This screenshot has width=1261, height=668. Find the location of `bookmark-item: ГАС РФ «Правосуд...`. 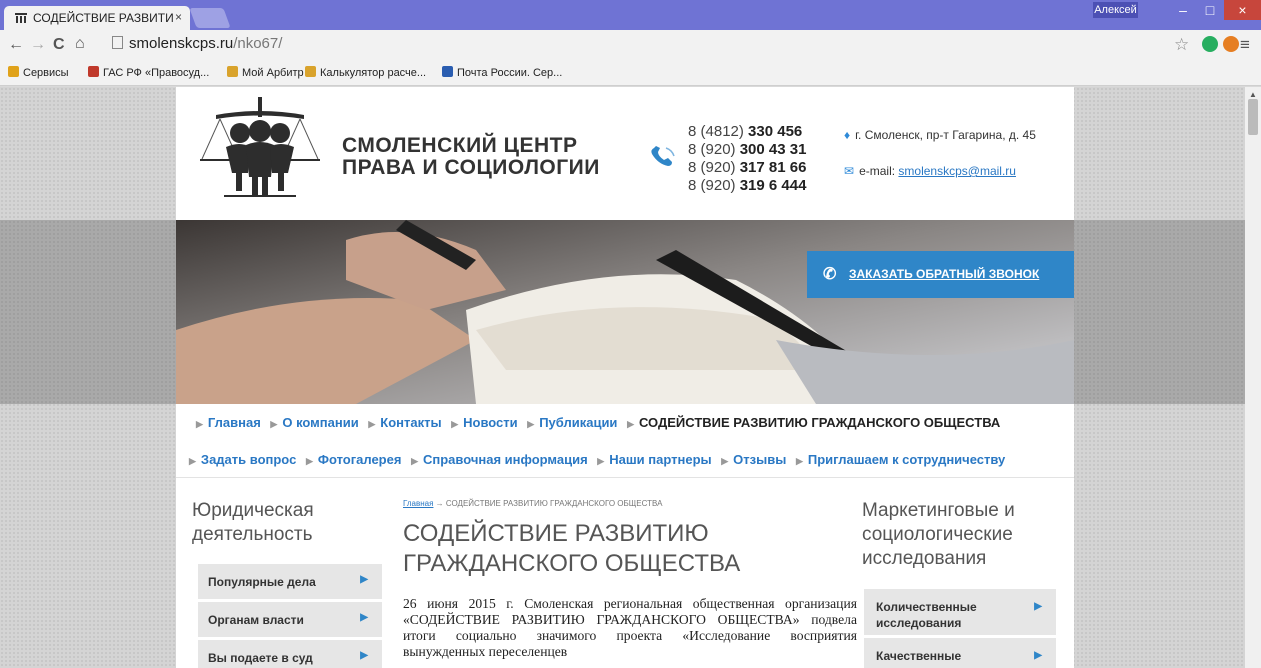

bookmark-item: ГАС РФ «Правосуд... is located at coordinates (148, 72).